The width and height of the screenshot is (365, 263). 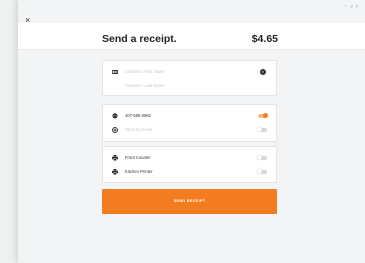 I want to click on printers-card: Front Counter Kitchen Printer, so click(x=189, y=164).